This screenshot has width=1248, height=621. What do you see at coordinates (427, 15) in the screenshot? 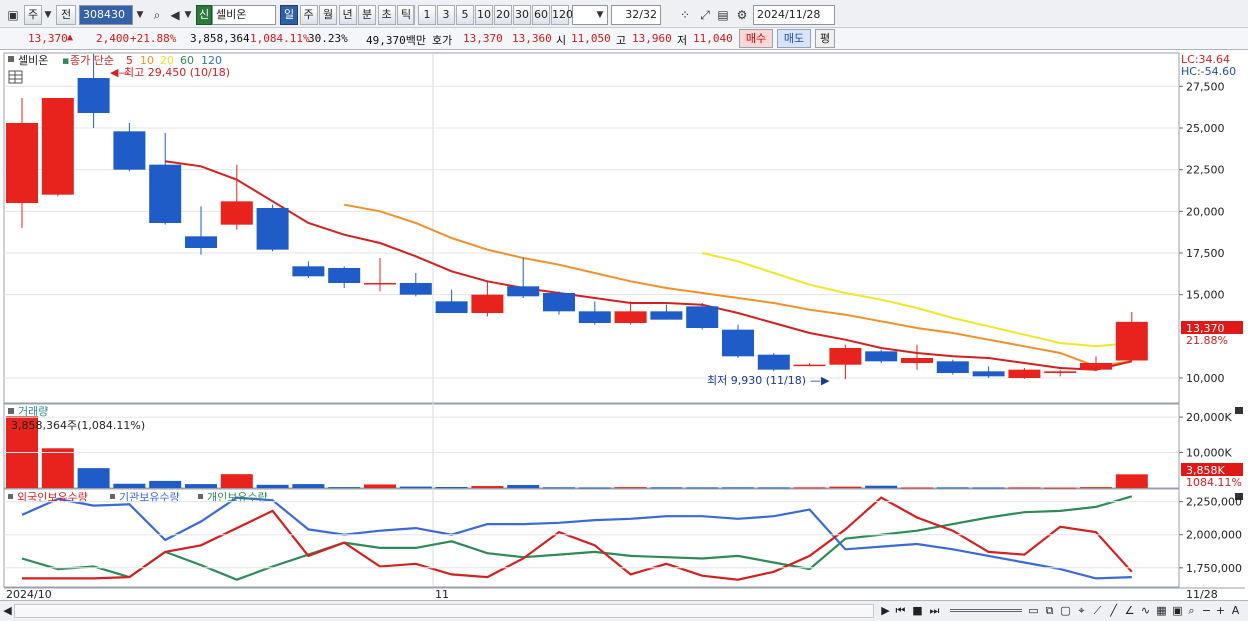
I see `interval-button-0: 1` at bounding box center [427, 15].